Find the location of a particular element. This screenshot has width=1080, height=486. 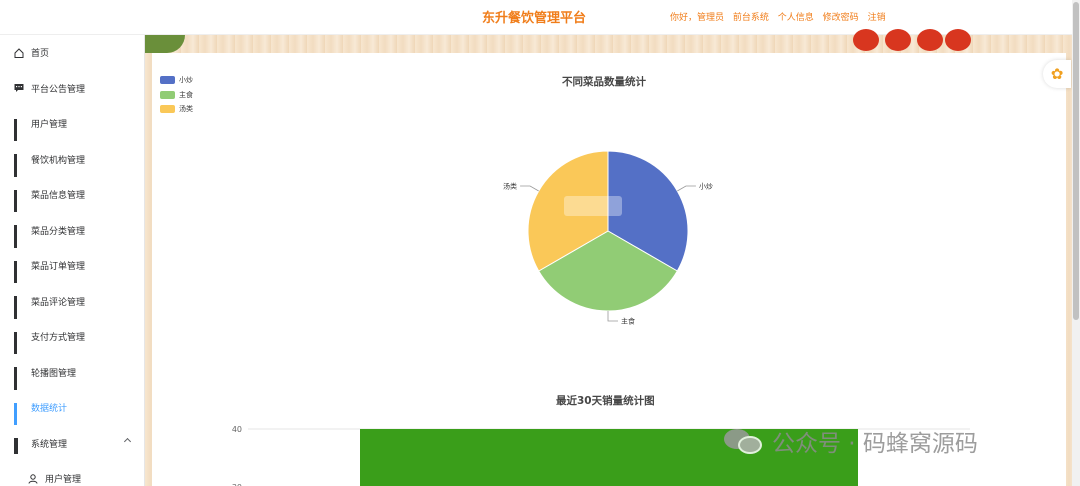

page-scrollbar is located at coordinates (1076, 243).